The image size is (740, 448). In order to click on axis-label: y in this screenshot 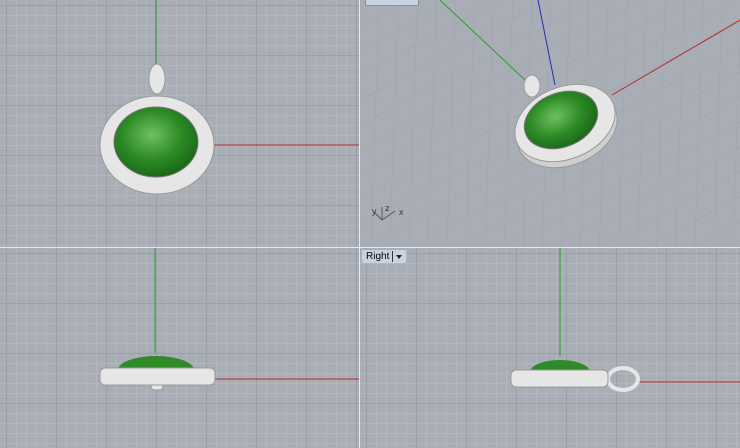, I will do `click(374, 211)`.